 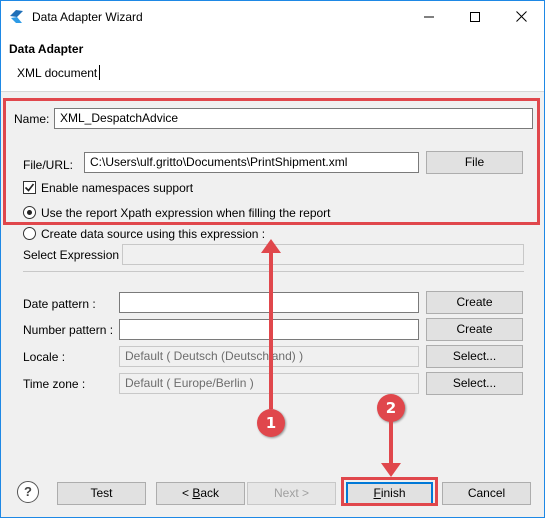 What do you see at coordinates (28, 492) in the screenshot?
I see `help-icon: ?` at bounding box center [28, 492].